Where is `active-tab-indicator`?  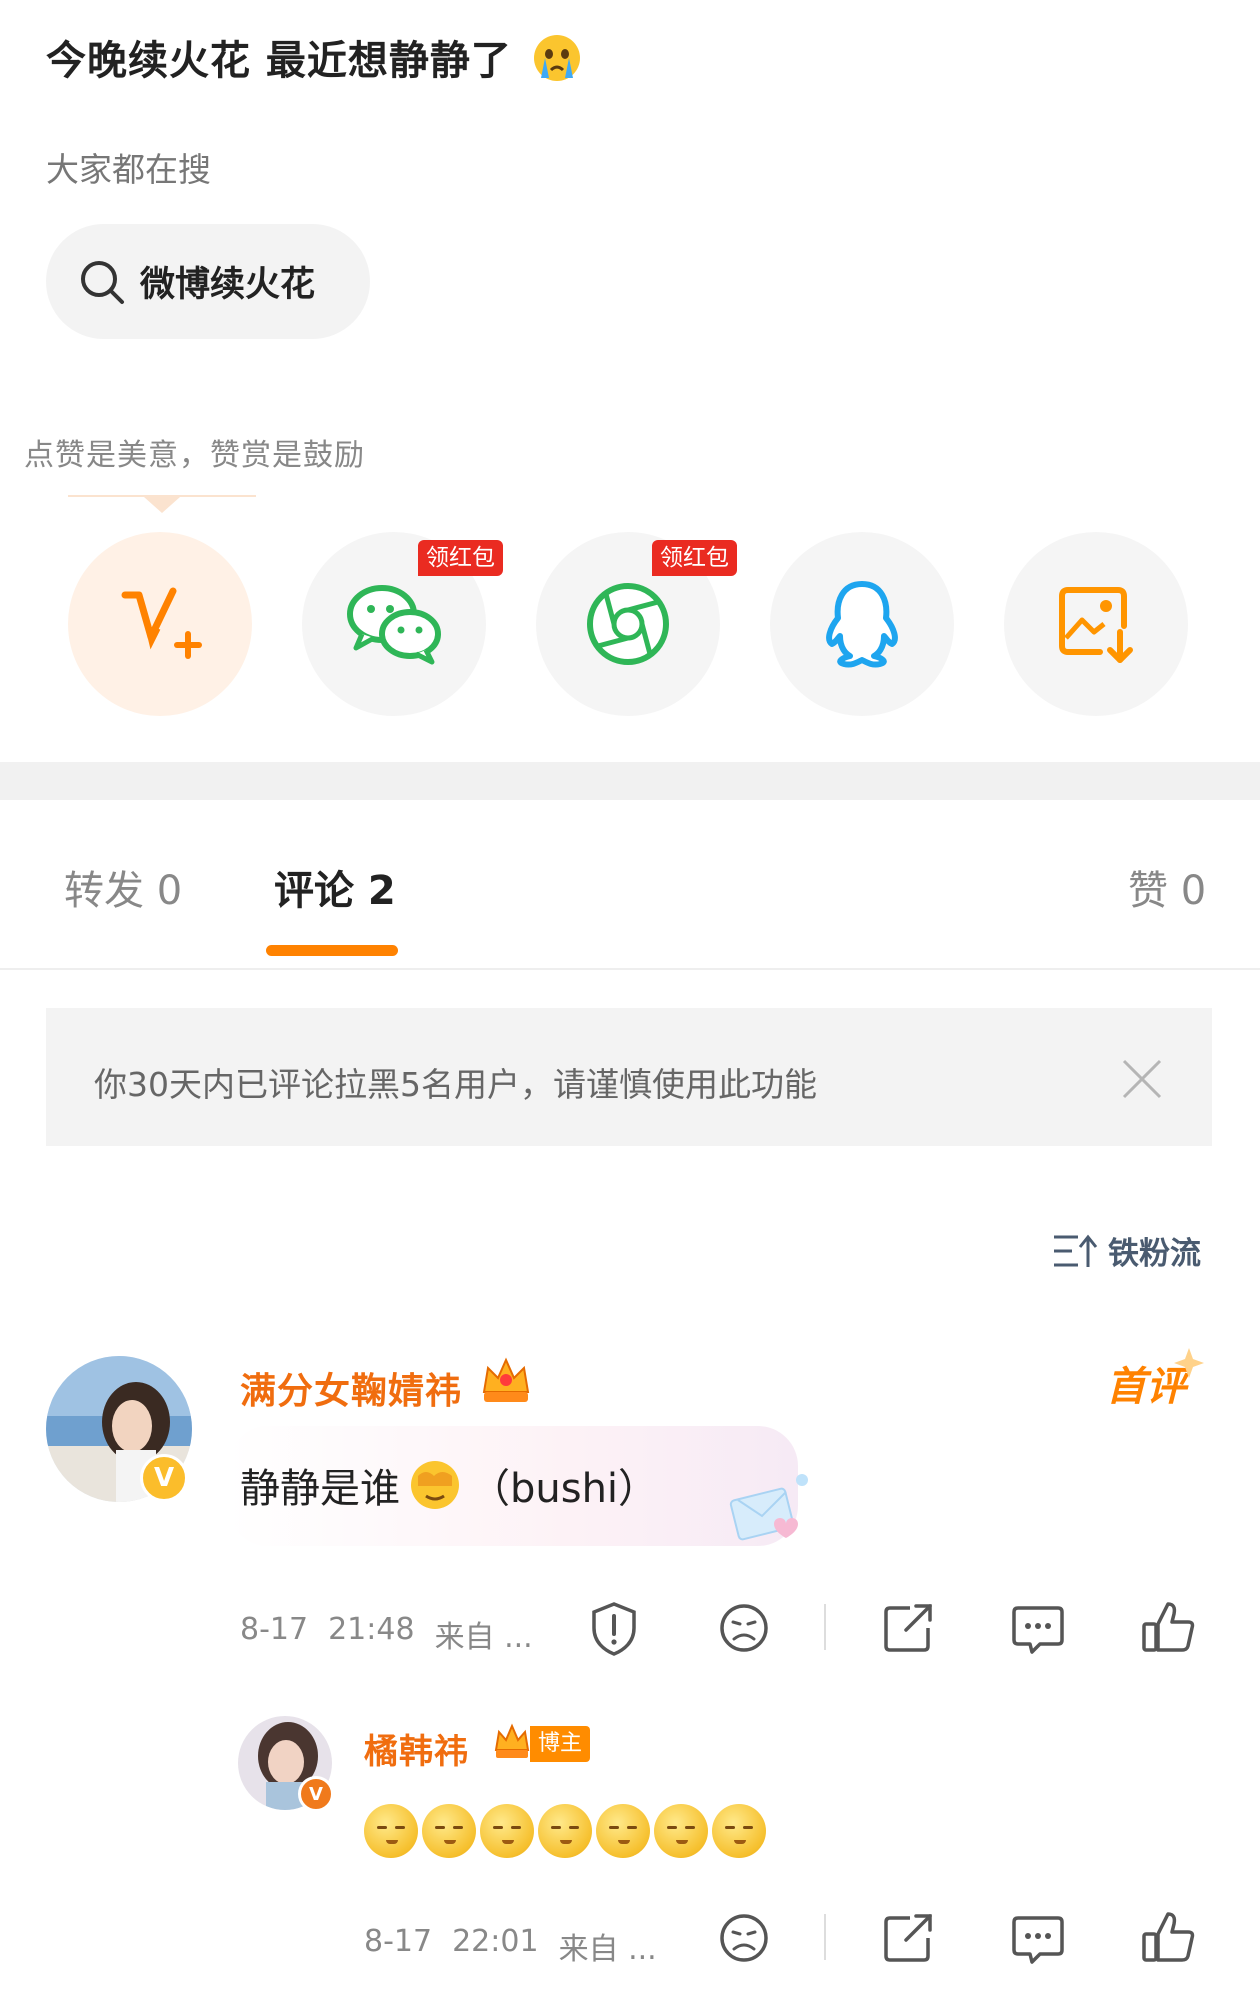 active-tab-indicator is located at coordinates (332, 950).